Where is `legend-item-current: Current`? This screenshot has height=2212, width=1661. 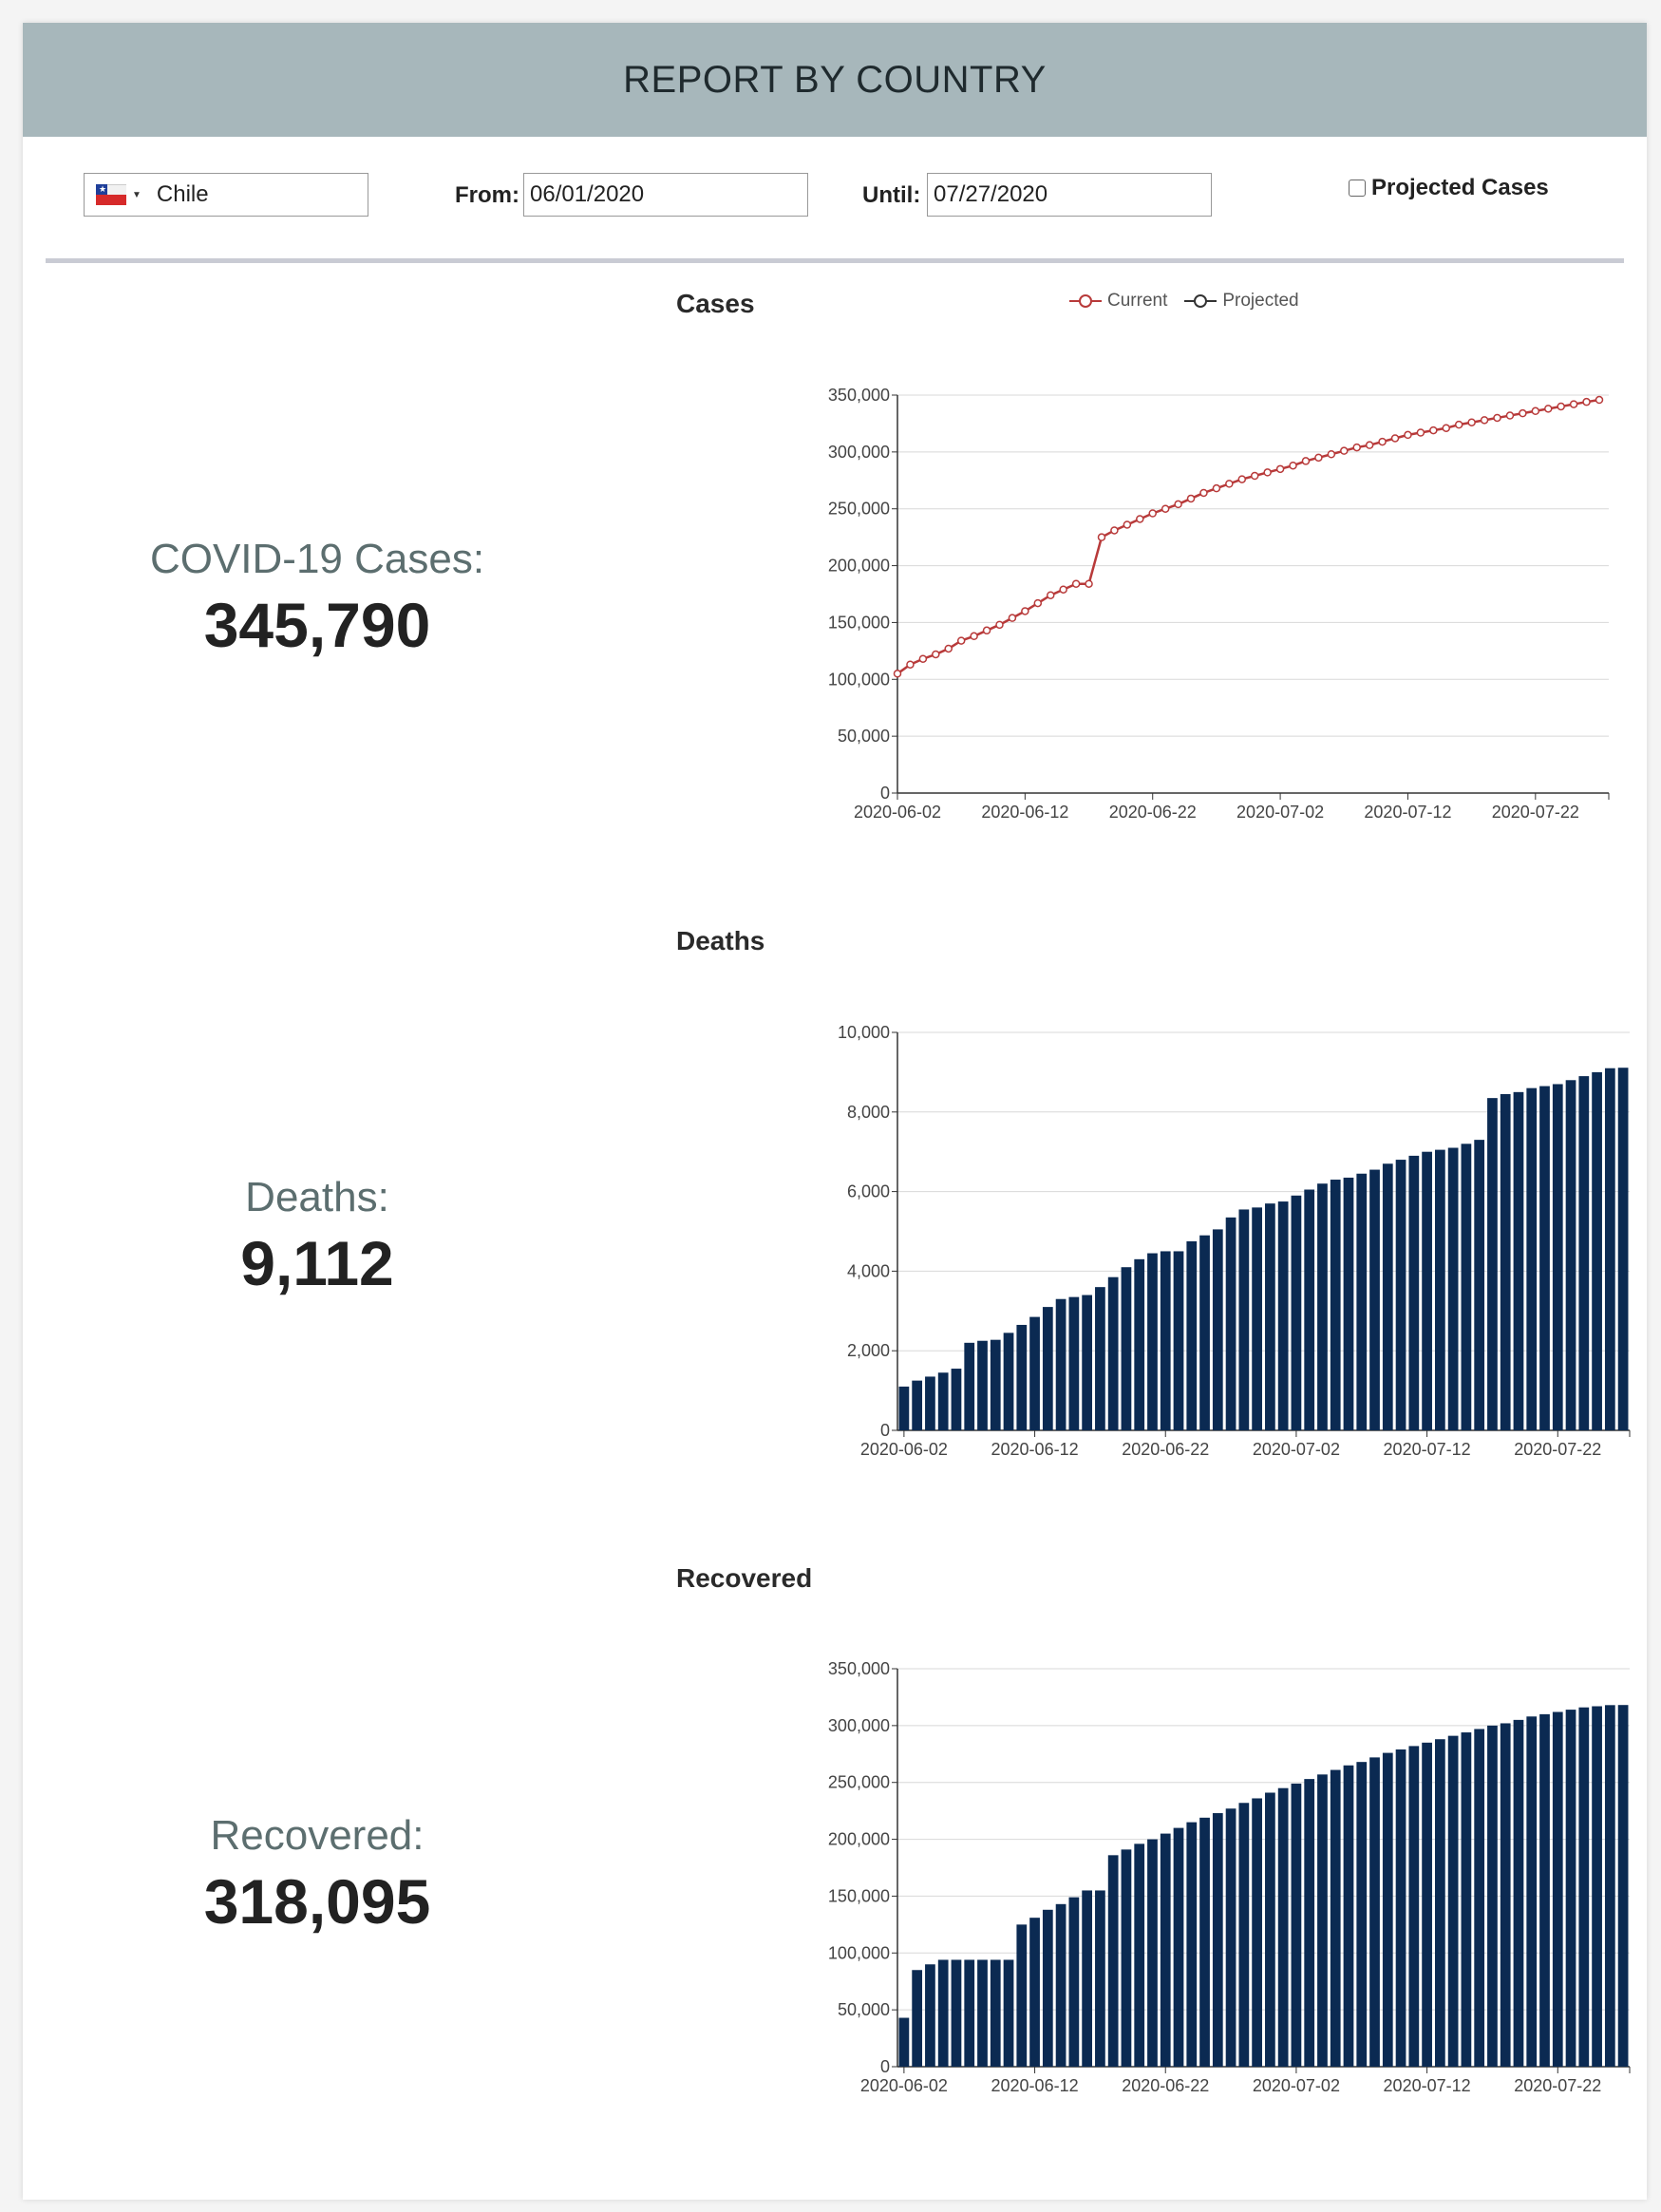 legend-item-current: Current is located at coordinates (1118, 301).